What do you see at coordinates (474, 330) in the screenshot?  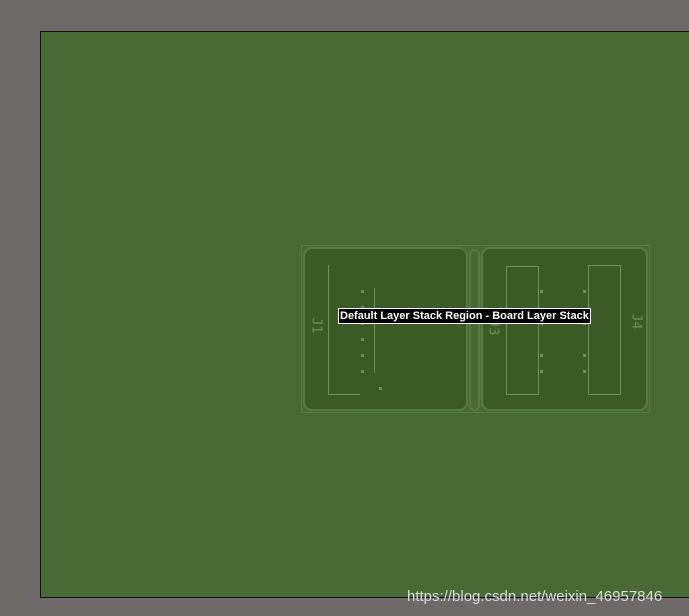 I see `board-slot` at bounding box center [474, 330].